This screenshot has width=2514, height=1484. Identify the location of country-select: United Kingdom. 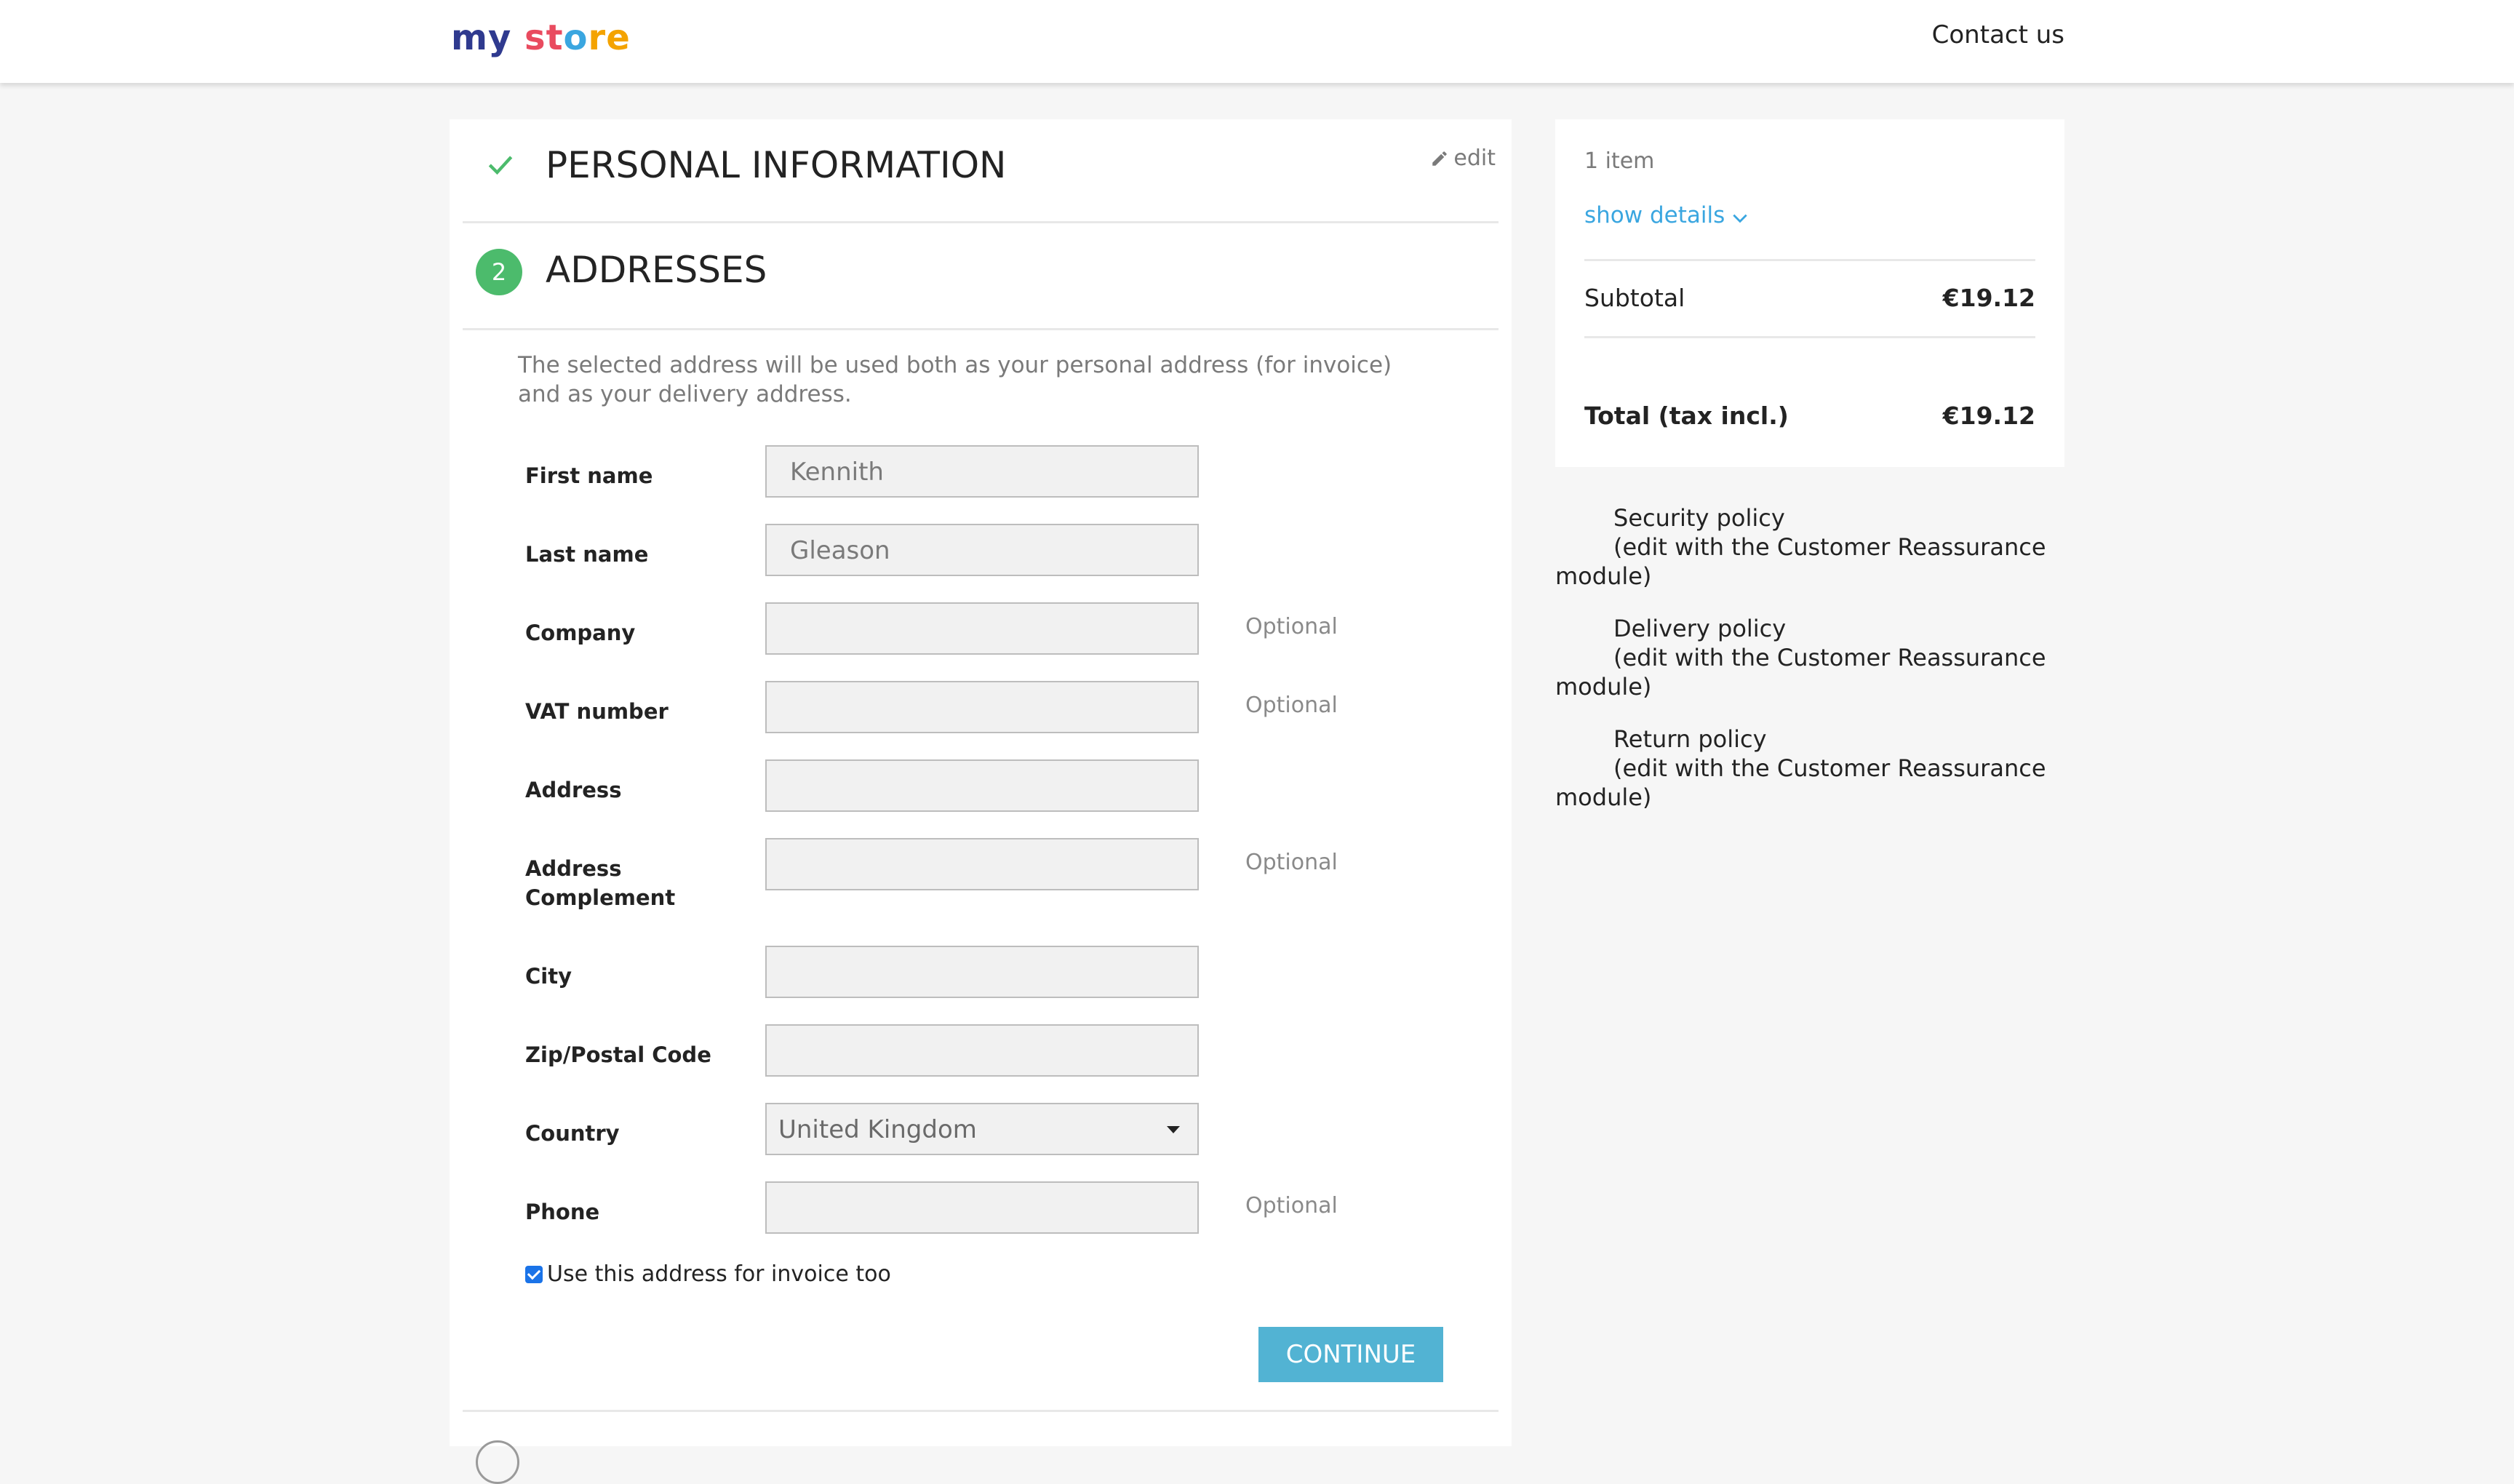
(982, 1129).